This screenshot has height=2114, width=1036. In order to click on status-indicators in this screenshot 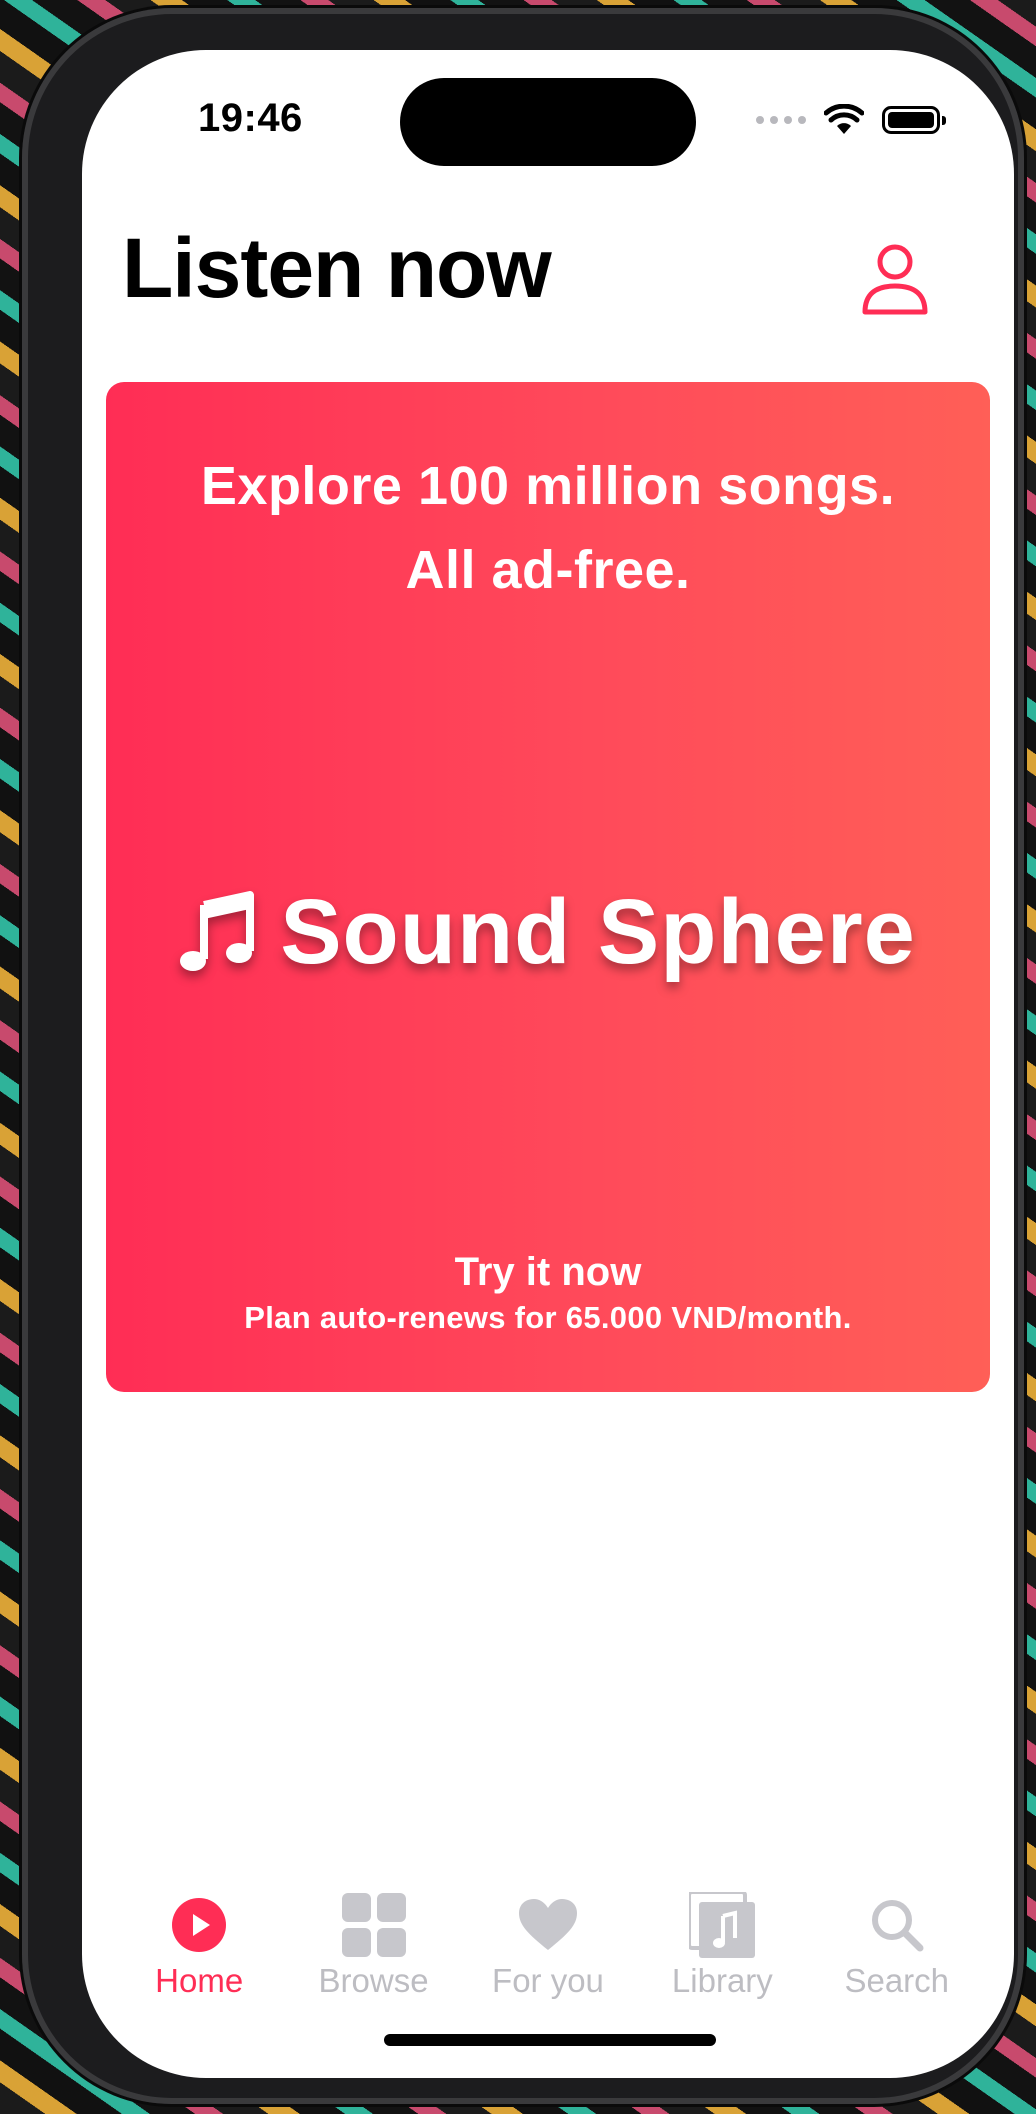, I will do `click(851, 120)`.